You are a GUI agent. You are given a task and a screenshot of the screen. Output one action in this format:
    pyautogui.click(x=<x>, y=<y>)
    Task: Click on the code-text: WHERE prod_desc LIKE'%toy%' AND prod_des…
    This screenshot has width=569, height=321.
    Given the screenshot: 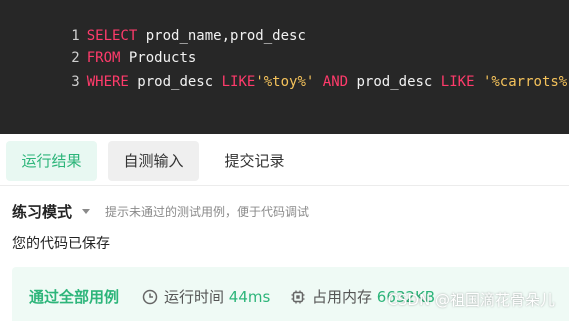 What is the action you would take?
    pyautogui.click(x=328, y=82)
    